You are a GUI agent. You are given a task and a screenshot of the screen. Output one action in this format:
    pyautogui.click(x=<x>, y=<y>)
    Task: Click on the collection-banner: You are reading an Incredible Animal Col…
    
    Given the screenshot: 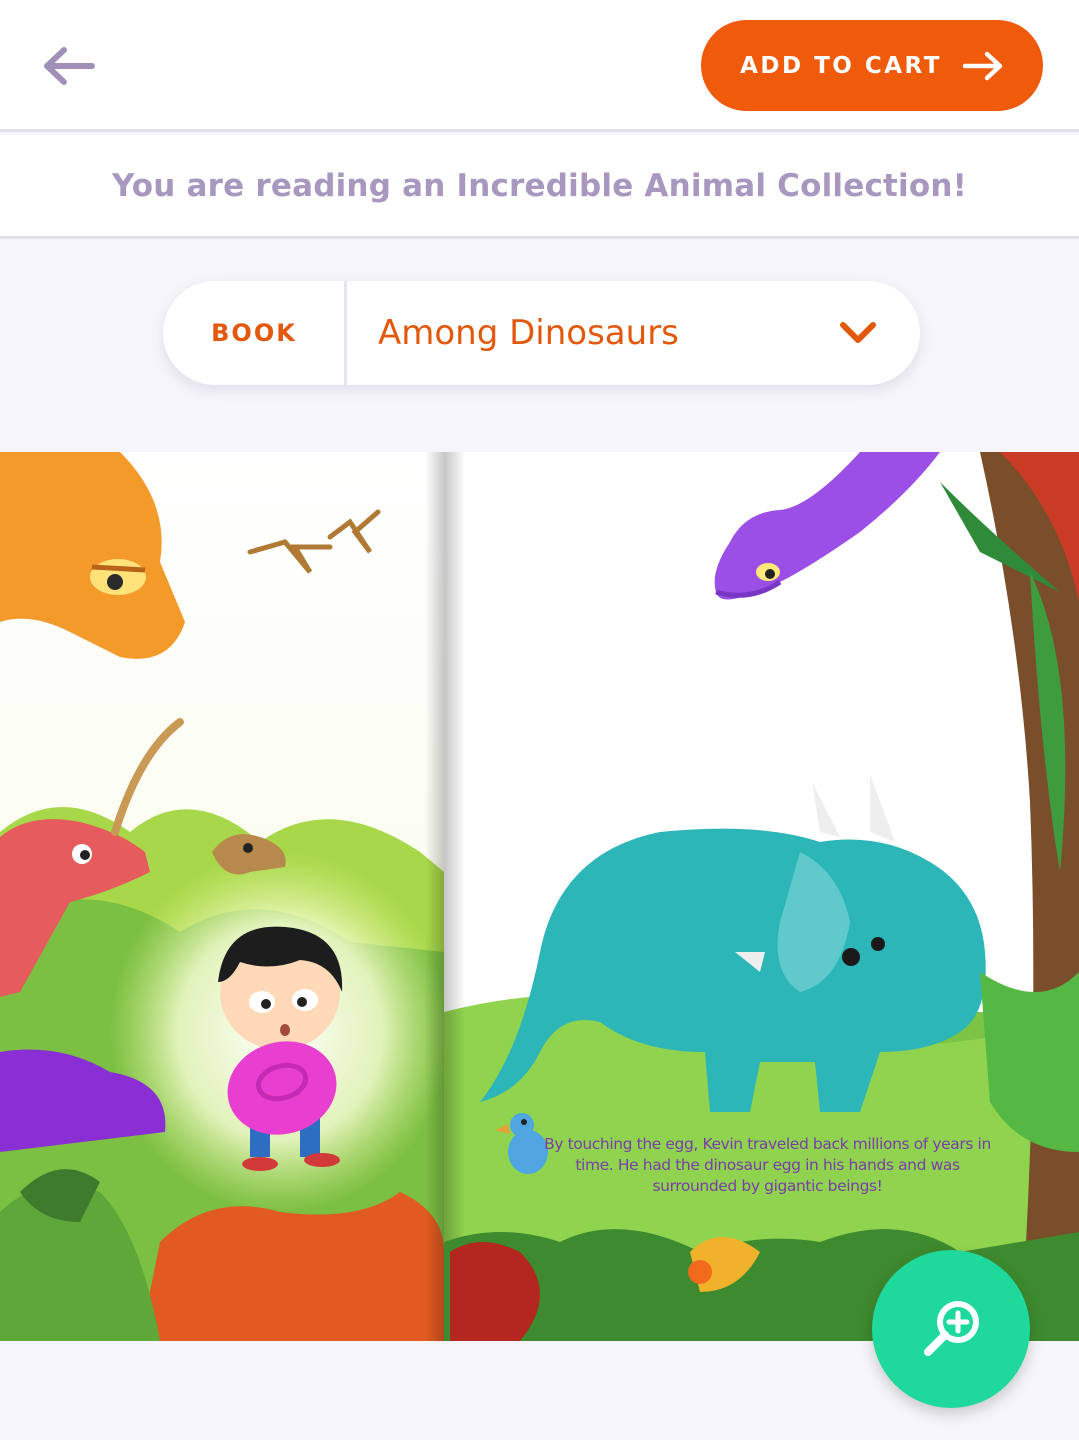 What is the action you would take?
    pyautogui.click(x=539, y=187)
    